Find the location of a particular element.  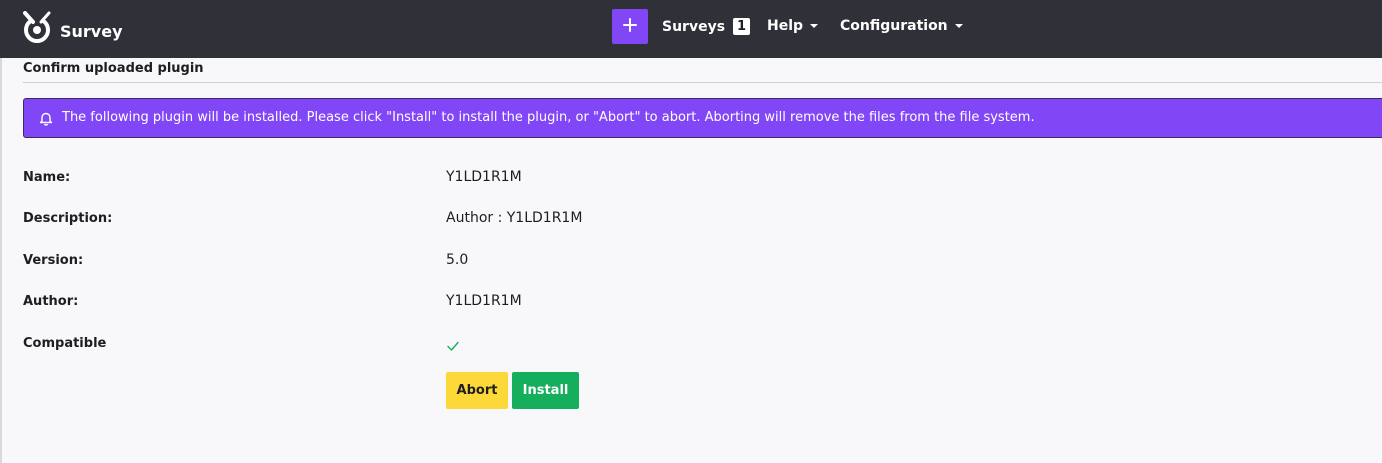

nav-surveys: Surveys 1 is located at coordinates (706, 26).